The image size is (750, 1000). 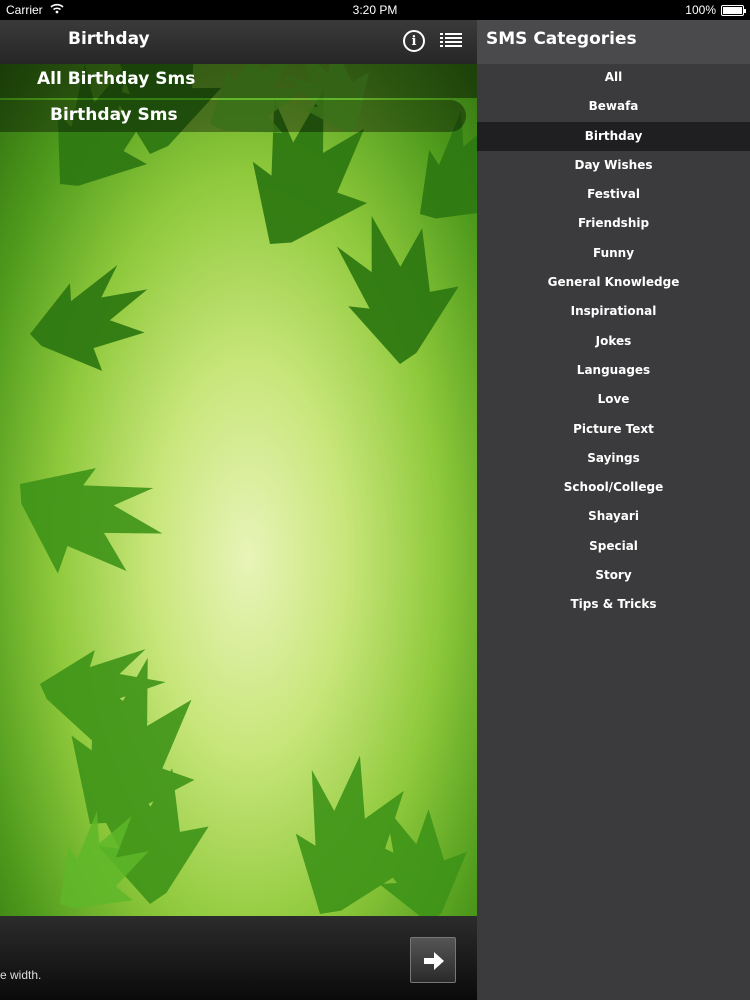 What do you see at coordinates (613, 370) in the screenshot?
I see `category-item-languages: Languages` at bounding box center [613, 370].